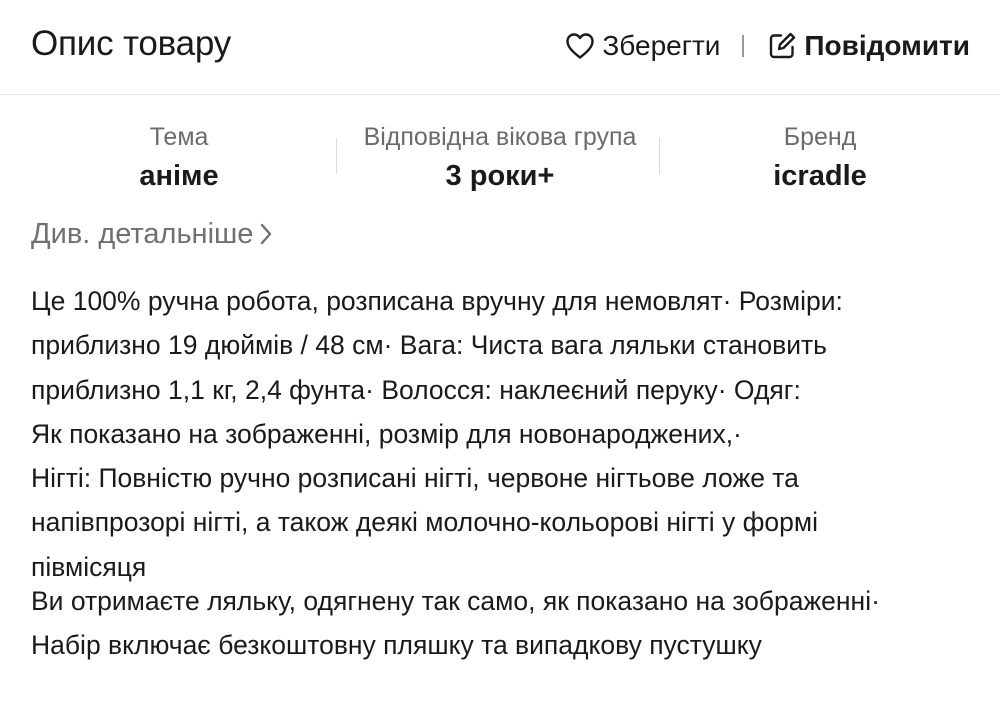  Describe the element at coordinates (179, 137) in the screenshot. I see `attribute-label: Тема` at that location.